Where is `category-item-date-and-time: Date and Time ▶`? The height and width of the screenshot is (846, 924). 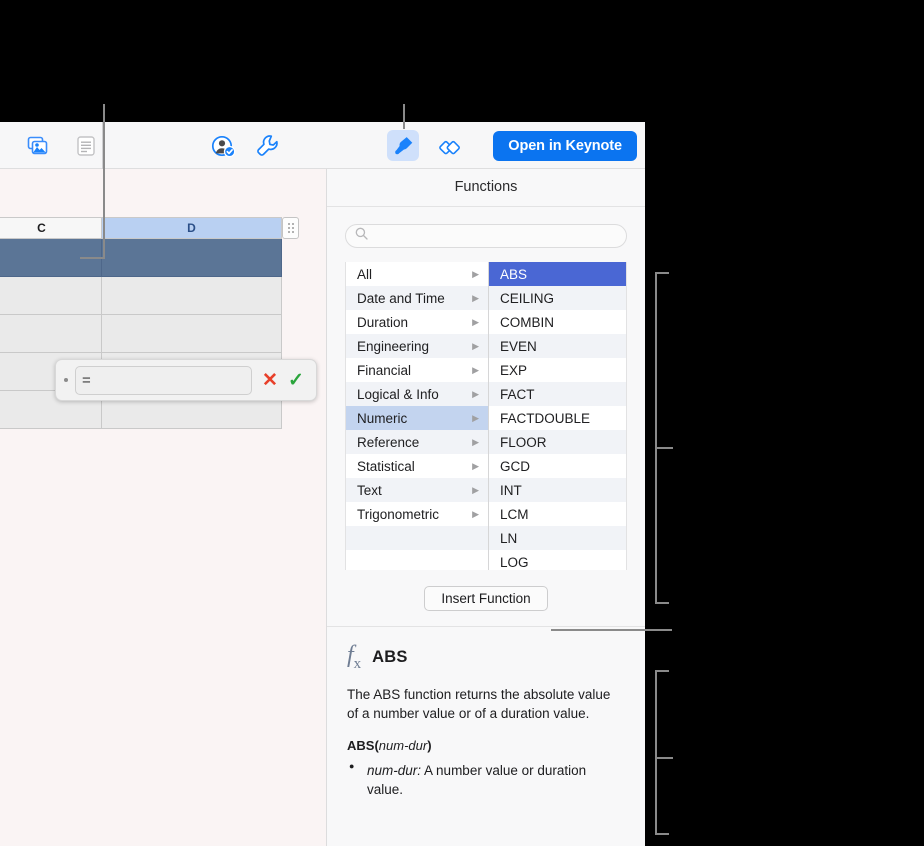 category-item-date-and-time: Date and Time ▶ is located at coordinates (417, 298).